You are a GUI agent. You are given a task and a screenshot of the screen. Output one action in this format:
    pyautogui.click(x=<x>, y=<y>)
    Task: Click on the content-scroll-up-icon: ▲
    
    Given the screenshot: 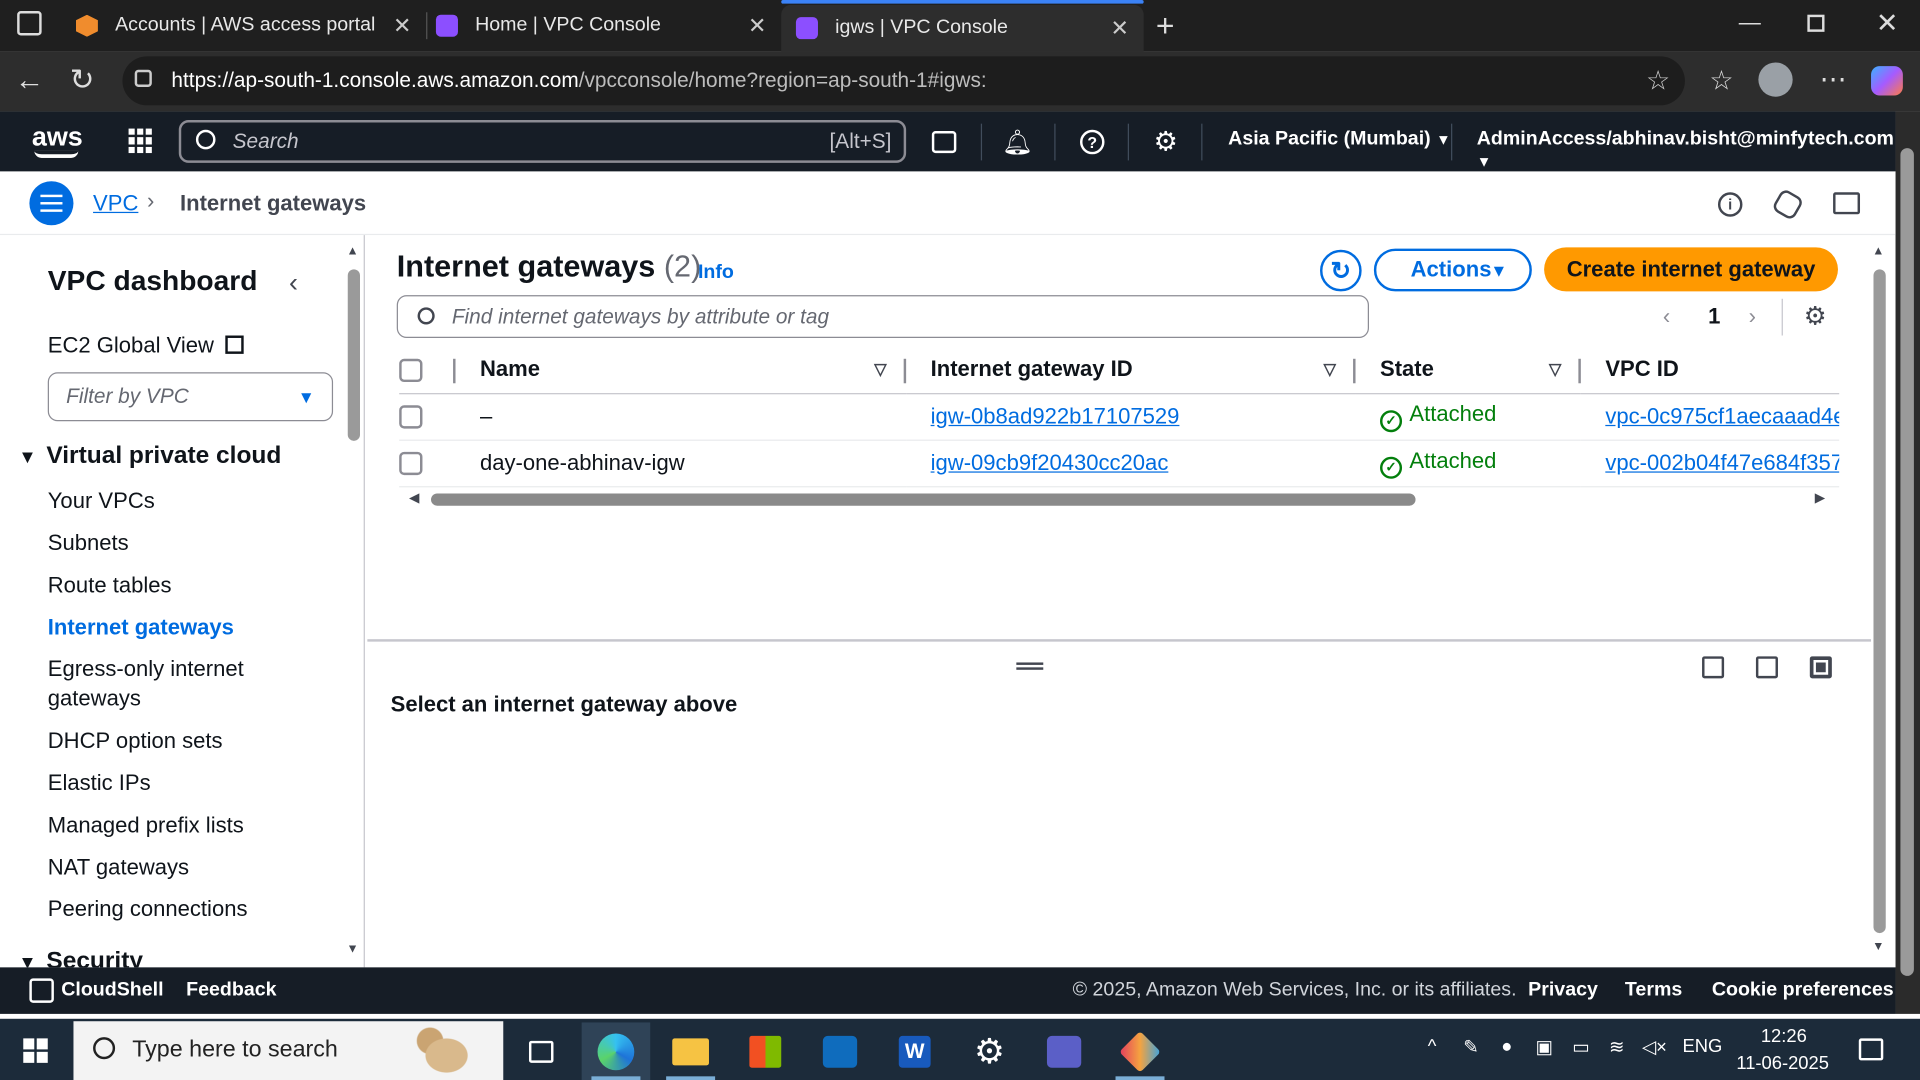 What is the action you would take?
    pyautogui.click(x=1878, y=251)
    